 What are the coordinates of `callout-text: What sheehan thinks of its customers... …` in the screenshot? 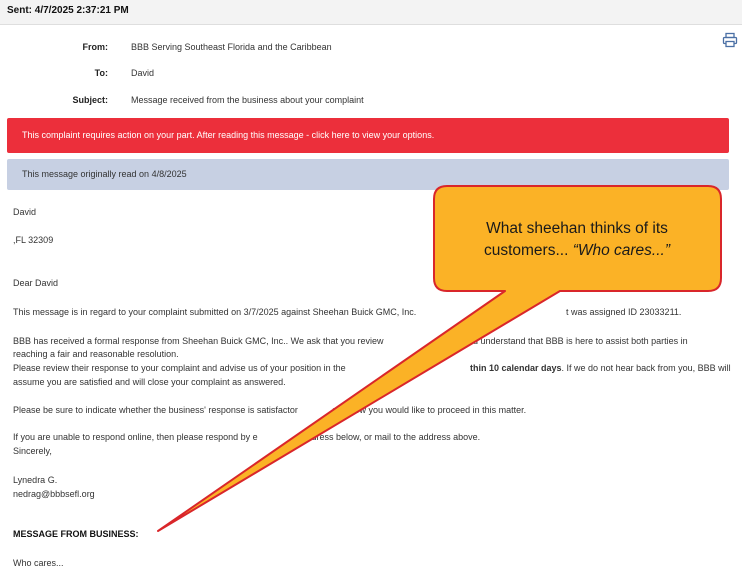 It's located at (577, 240).